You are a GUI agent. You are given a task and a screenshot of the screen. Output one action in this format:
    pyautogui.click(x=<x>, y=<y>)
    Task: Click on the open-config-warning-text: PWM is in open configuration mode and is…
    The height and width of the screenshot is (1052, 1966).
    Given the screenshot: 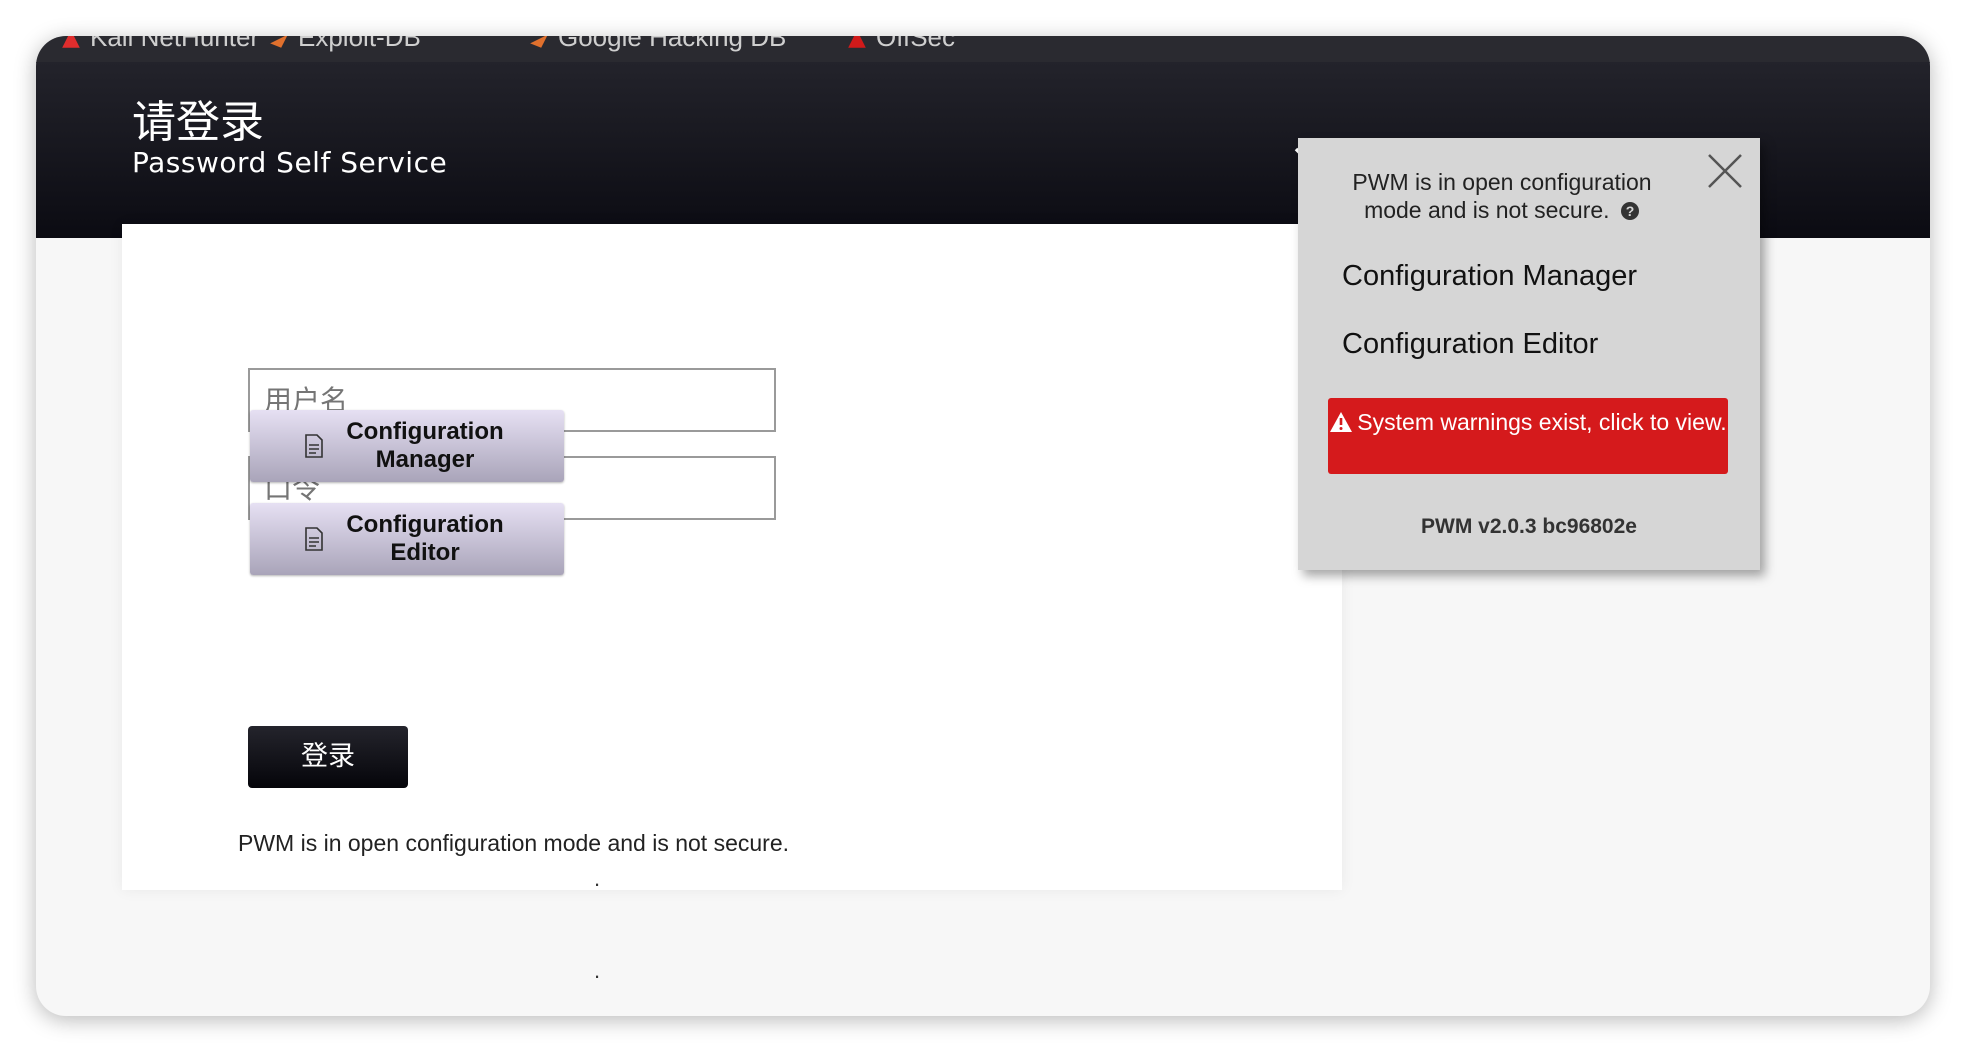 What is the action you would take?
    pyautogui.click(x=514, y=843)
    